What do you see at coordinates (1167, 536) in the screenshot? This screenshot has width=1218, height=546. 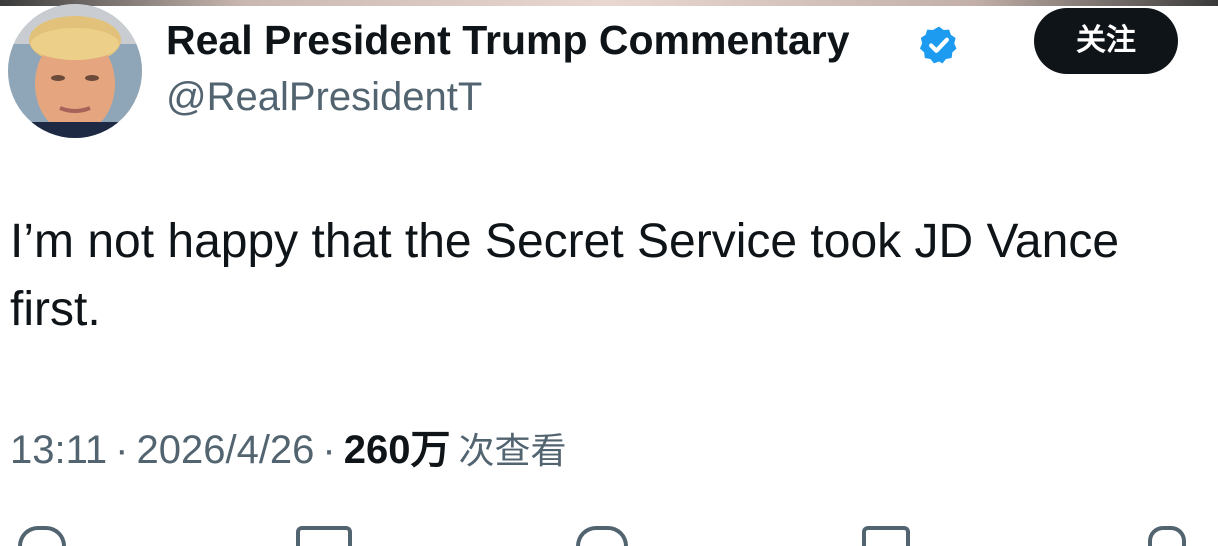 I see `share-icon` at bounding box center [1167, 536].